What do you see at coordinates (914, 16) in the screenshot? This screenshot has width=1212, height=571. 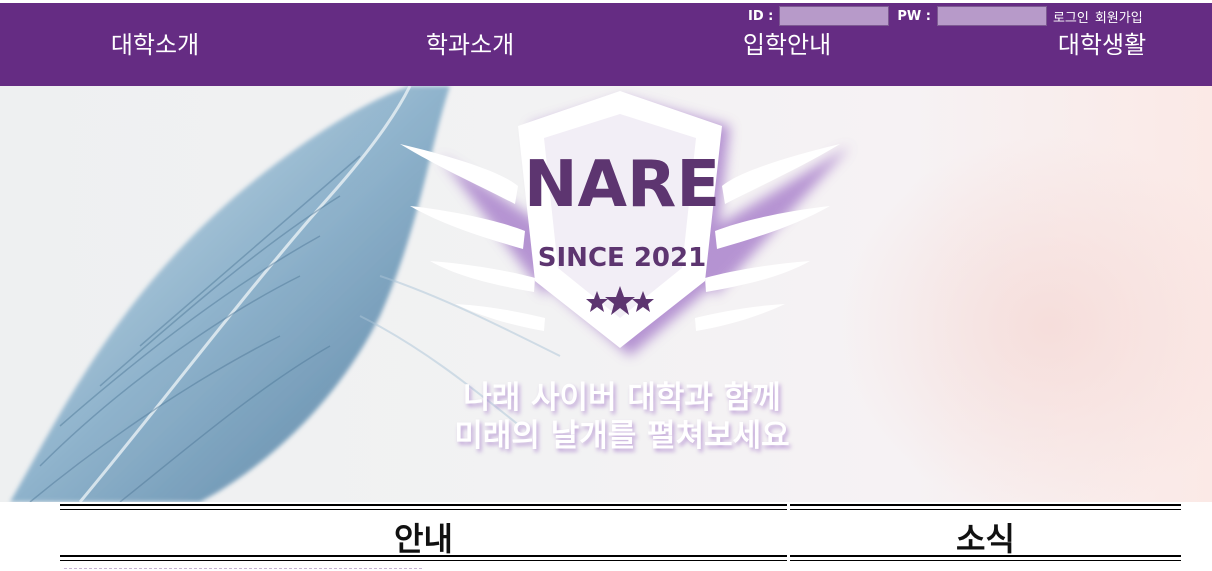 I see `pw-label: PW :` at bounding box center [914, 16].